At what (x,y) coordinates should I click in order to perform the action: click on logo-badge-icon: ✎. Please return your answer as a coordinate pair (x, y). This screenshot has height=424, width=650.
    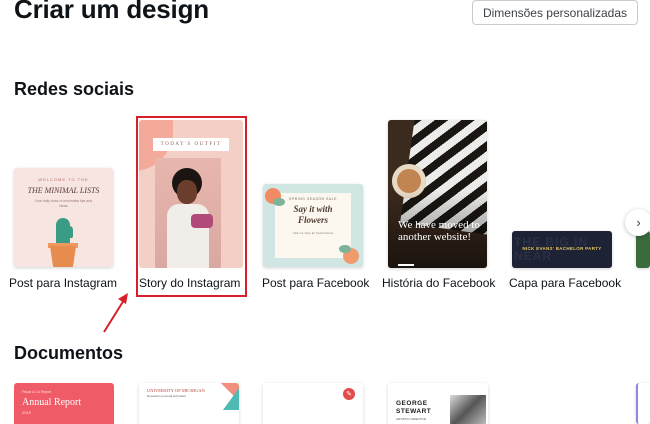
    Looking at the image, I should click on (349, 394).